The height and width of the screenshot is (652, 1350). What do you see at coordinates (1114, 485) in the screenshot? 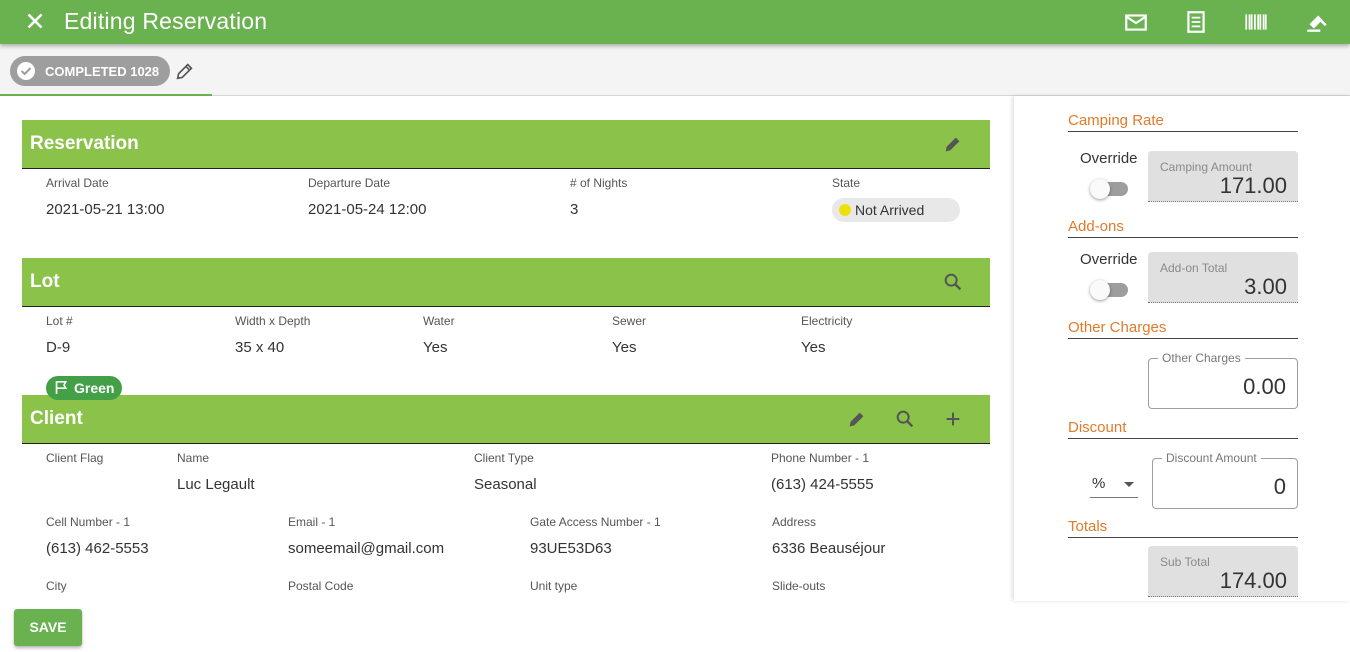
I see `discount-type-select: %` at bounding box center [1114, 485].